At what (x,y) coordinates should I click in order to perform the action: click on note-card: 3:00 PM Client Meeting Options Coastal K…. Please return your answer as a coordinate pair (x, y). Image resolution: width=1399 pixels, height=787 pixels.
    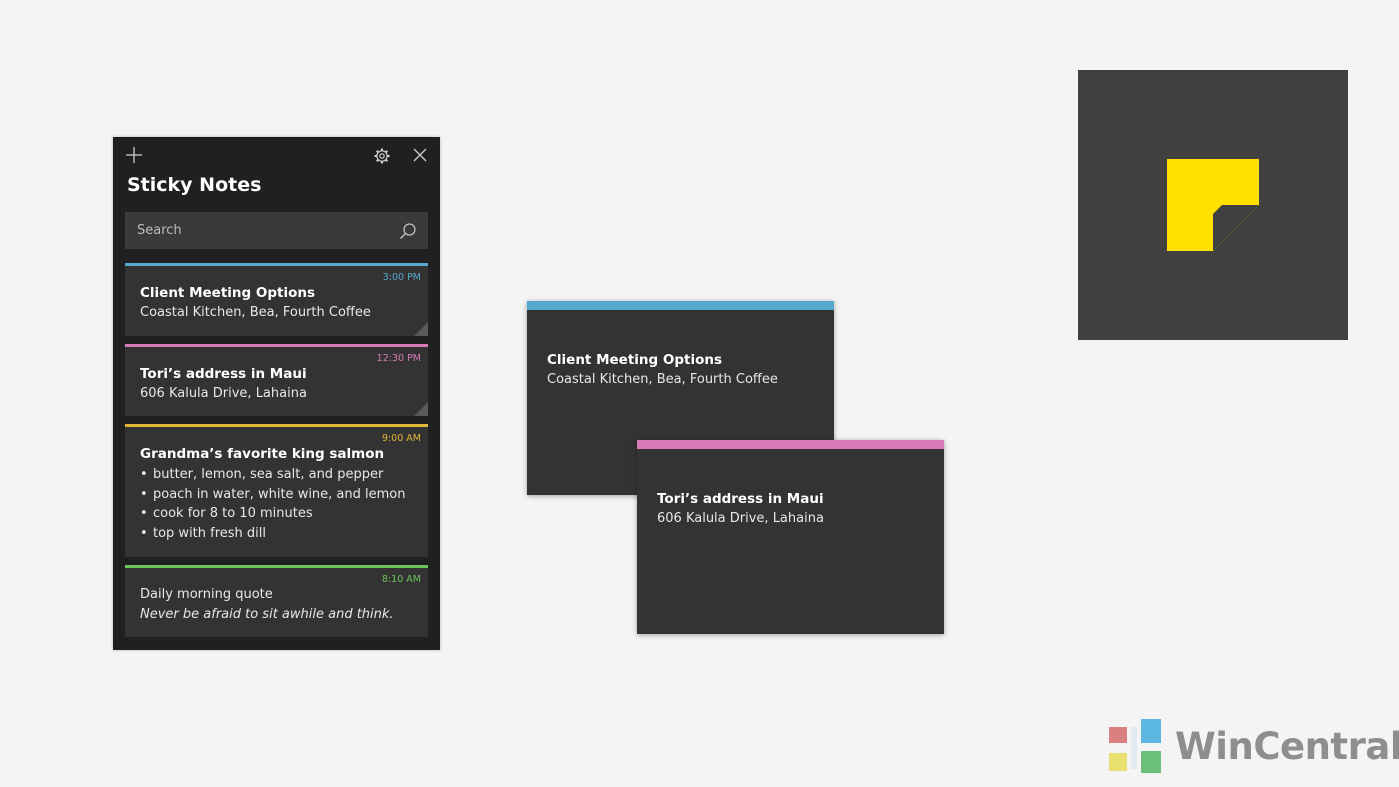
    Looking at the image, I should click on (276, 299).